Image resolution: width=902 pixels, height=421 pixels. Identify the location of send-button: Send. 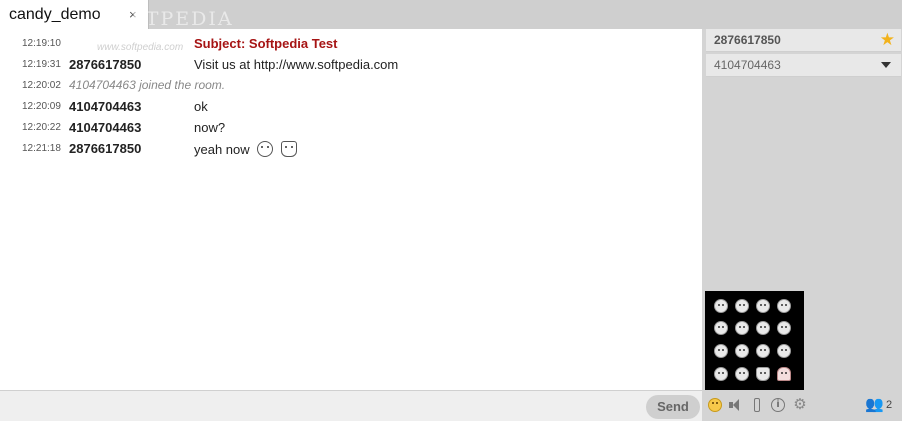
(673, 407).